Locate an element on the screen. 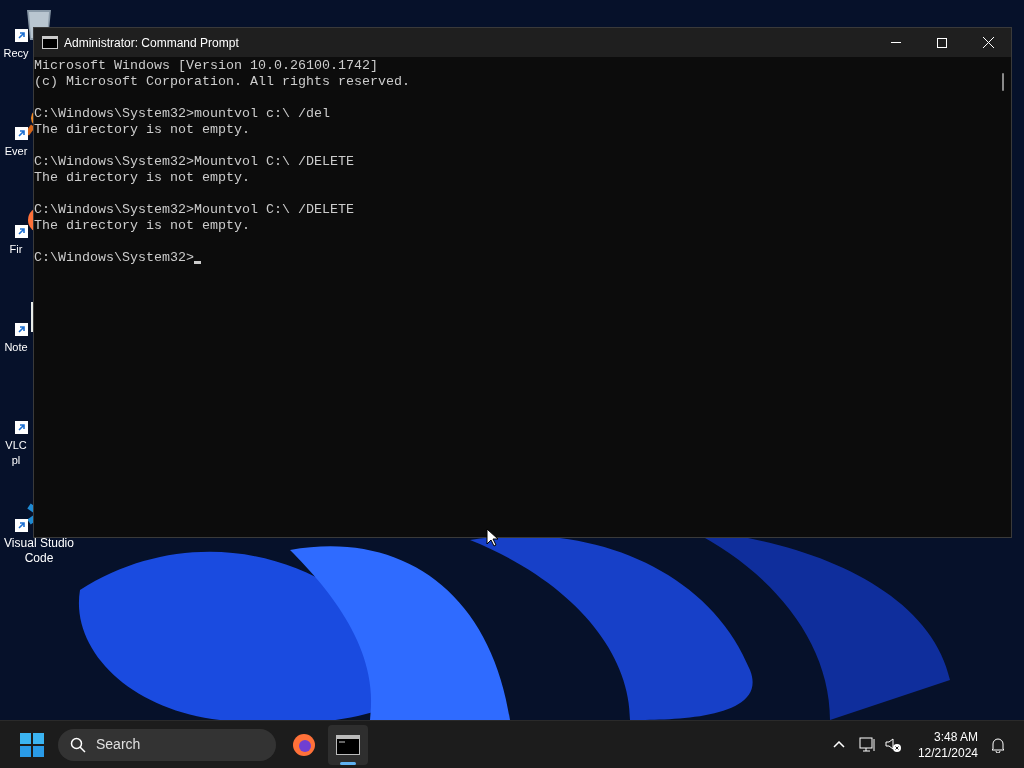 This screenshot has height=768, width=1024. desktop-icon-label: Visual Studio Code is located at coordinates (39, 551).